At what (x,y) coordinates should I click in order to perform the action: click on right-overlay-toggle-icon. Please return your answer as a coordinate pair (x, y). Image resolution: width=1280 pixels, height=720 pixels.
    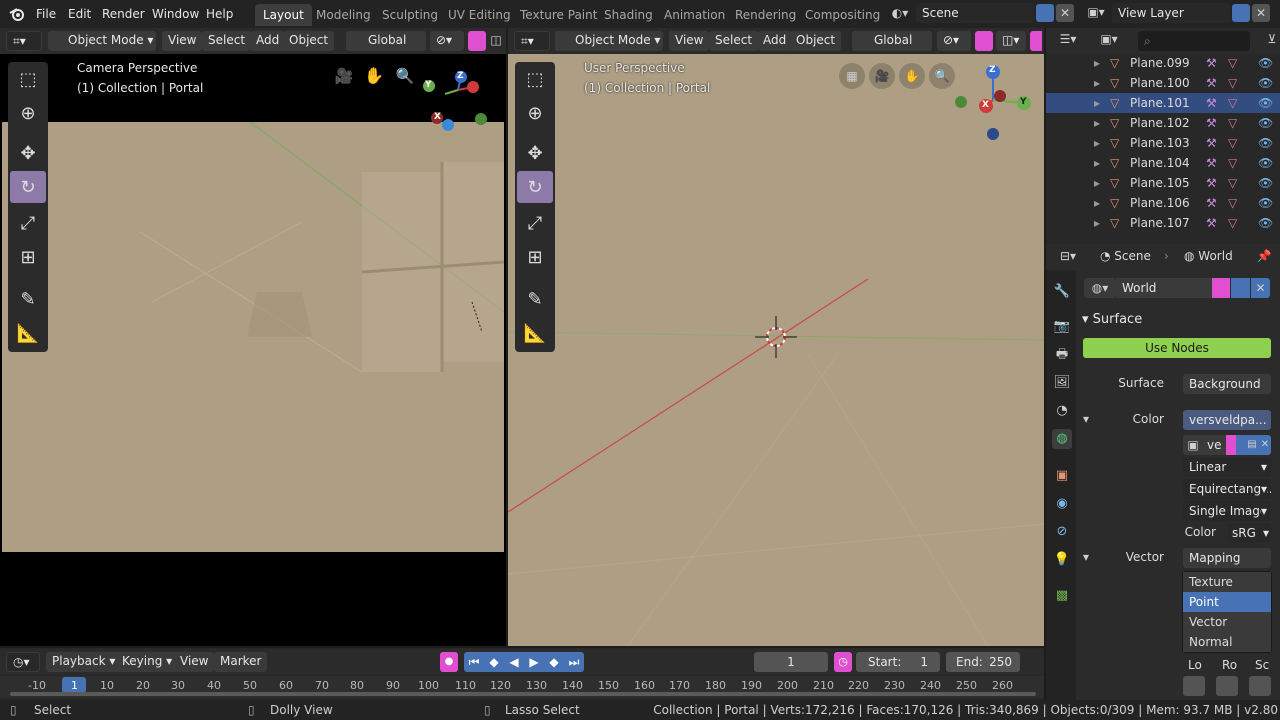
    Looking at the image, I should click on (1036, 41).